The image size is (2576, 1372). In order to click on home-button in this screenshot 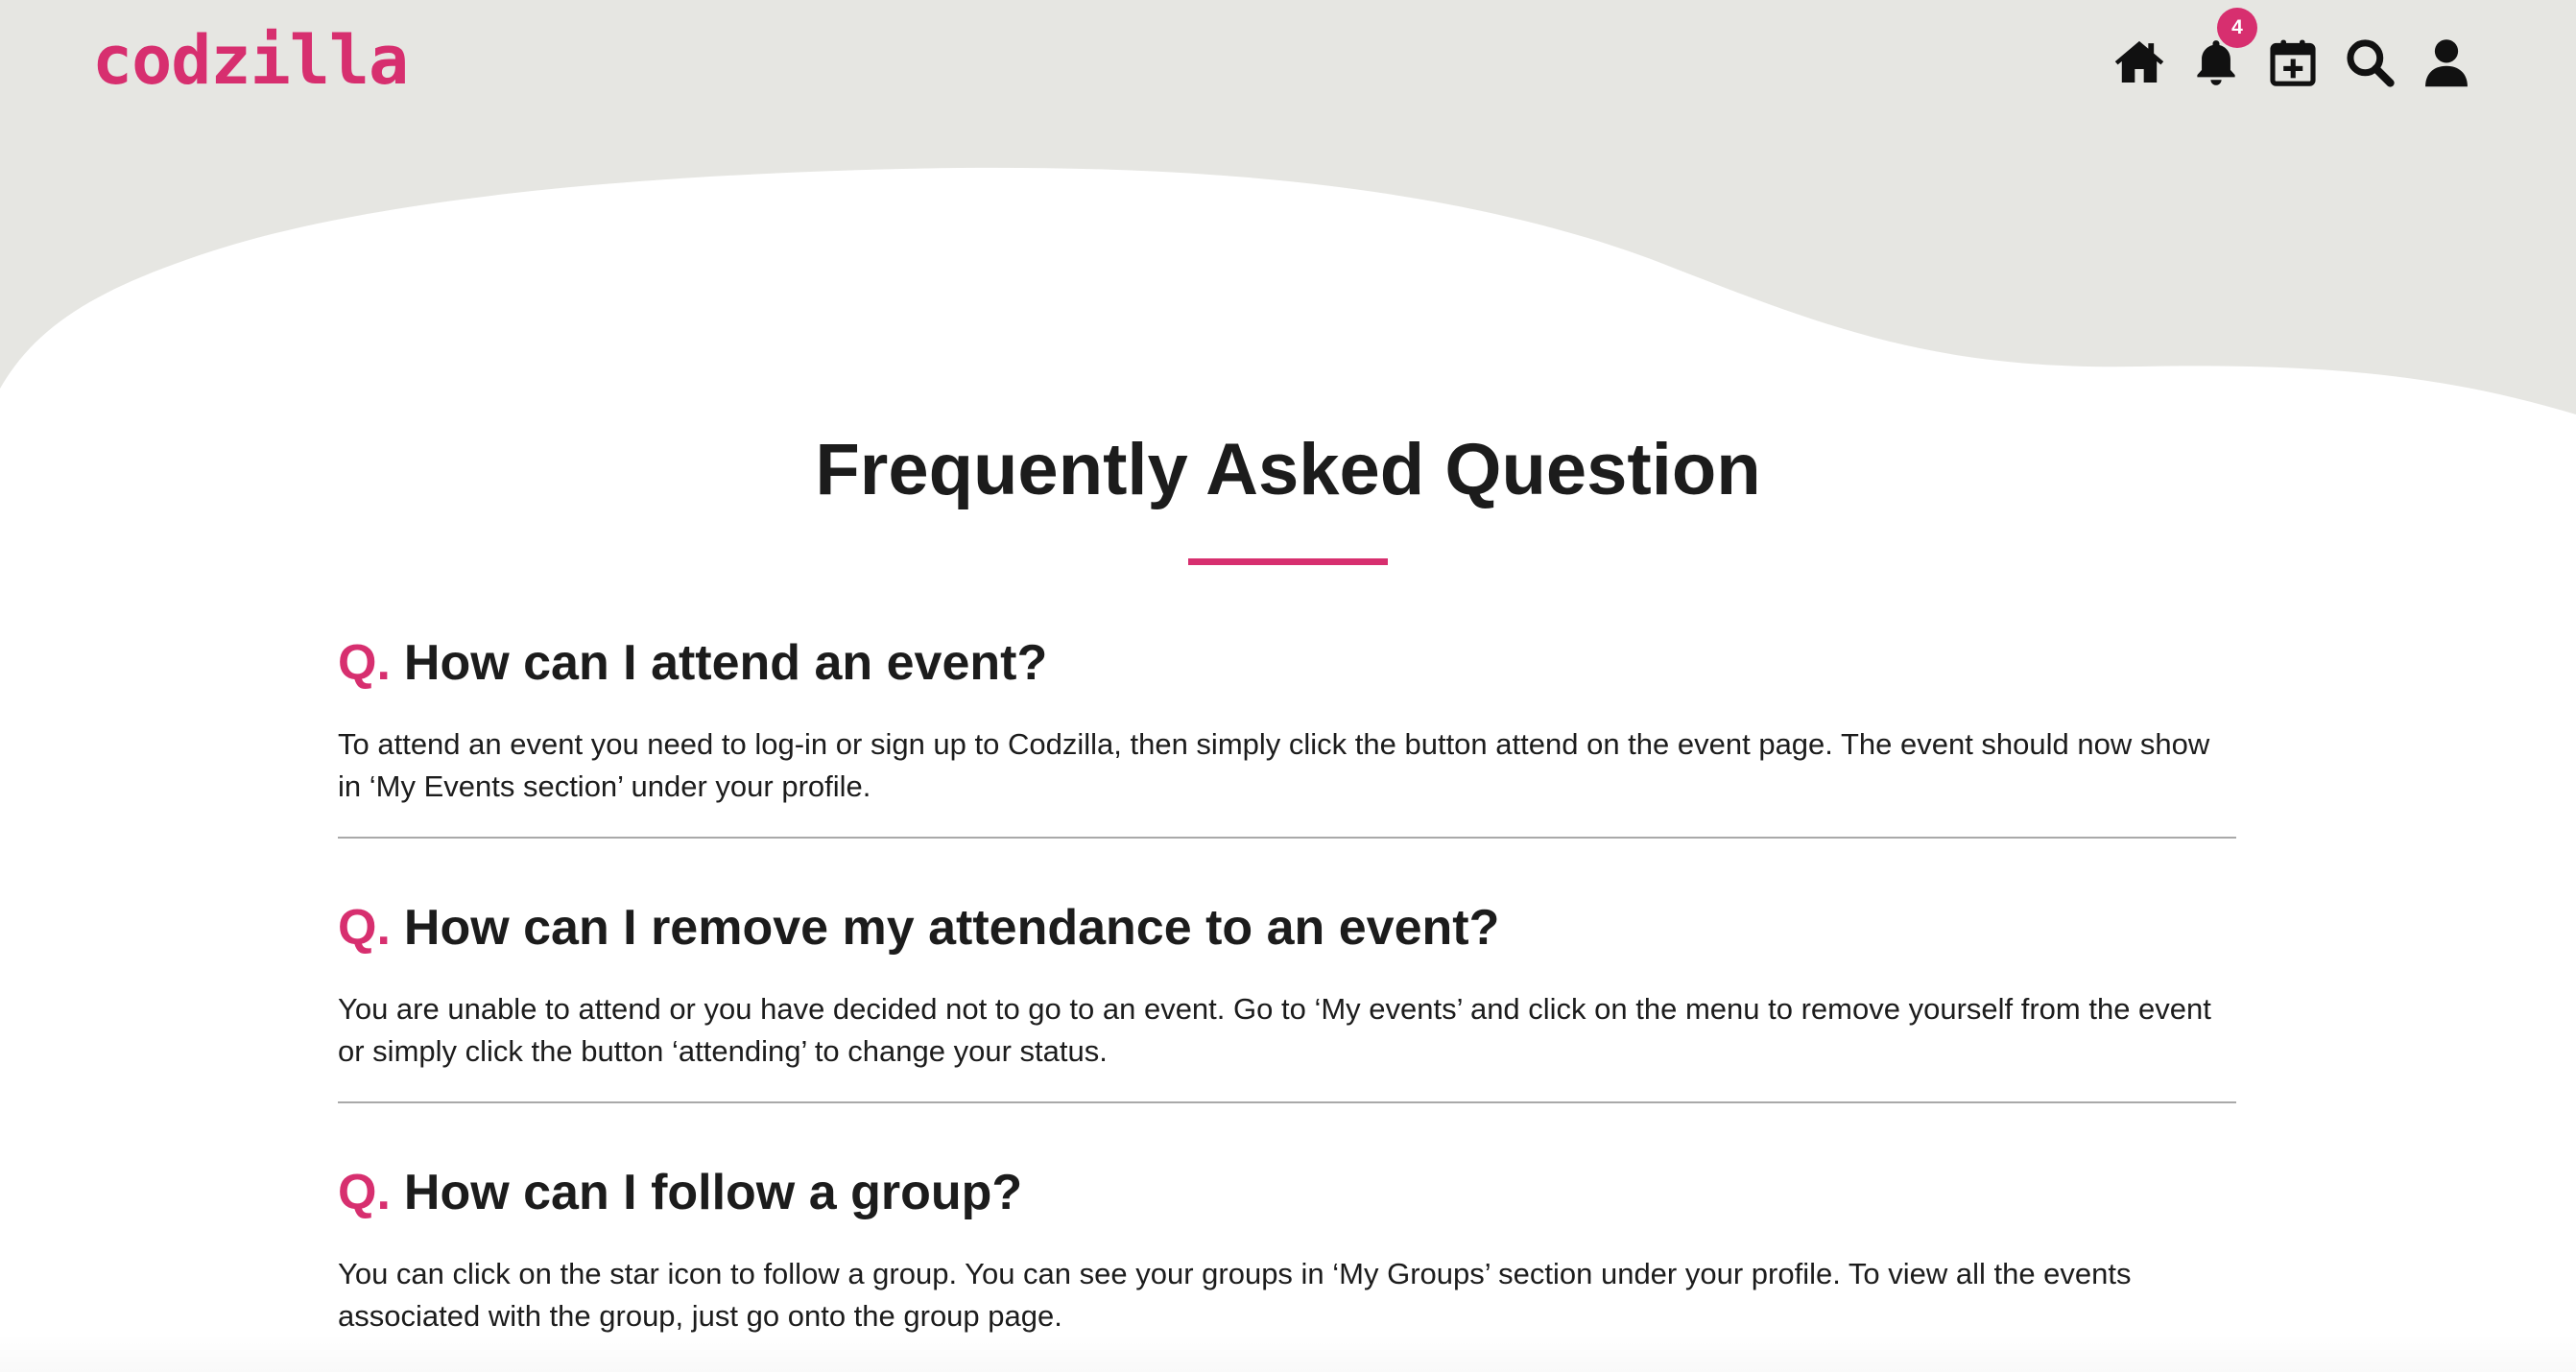, I will do `click(2139, 63)`.